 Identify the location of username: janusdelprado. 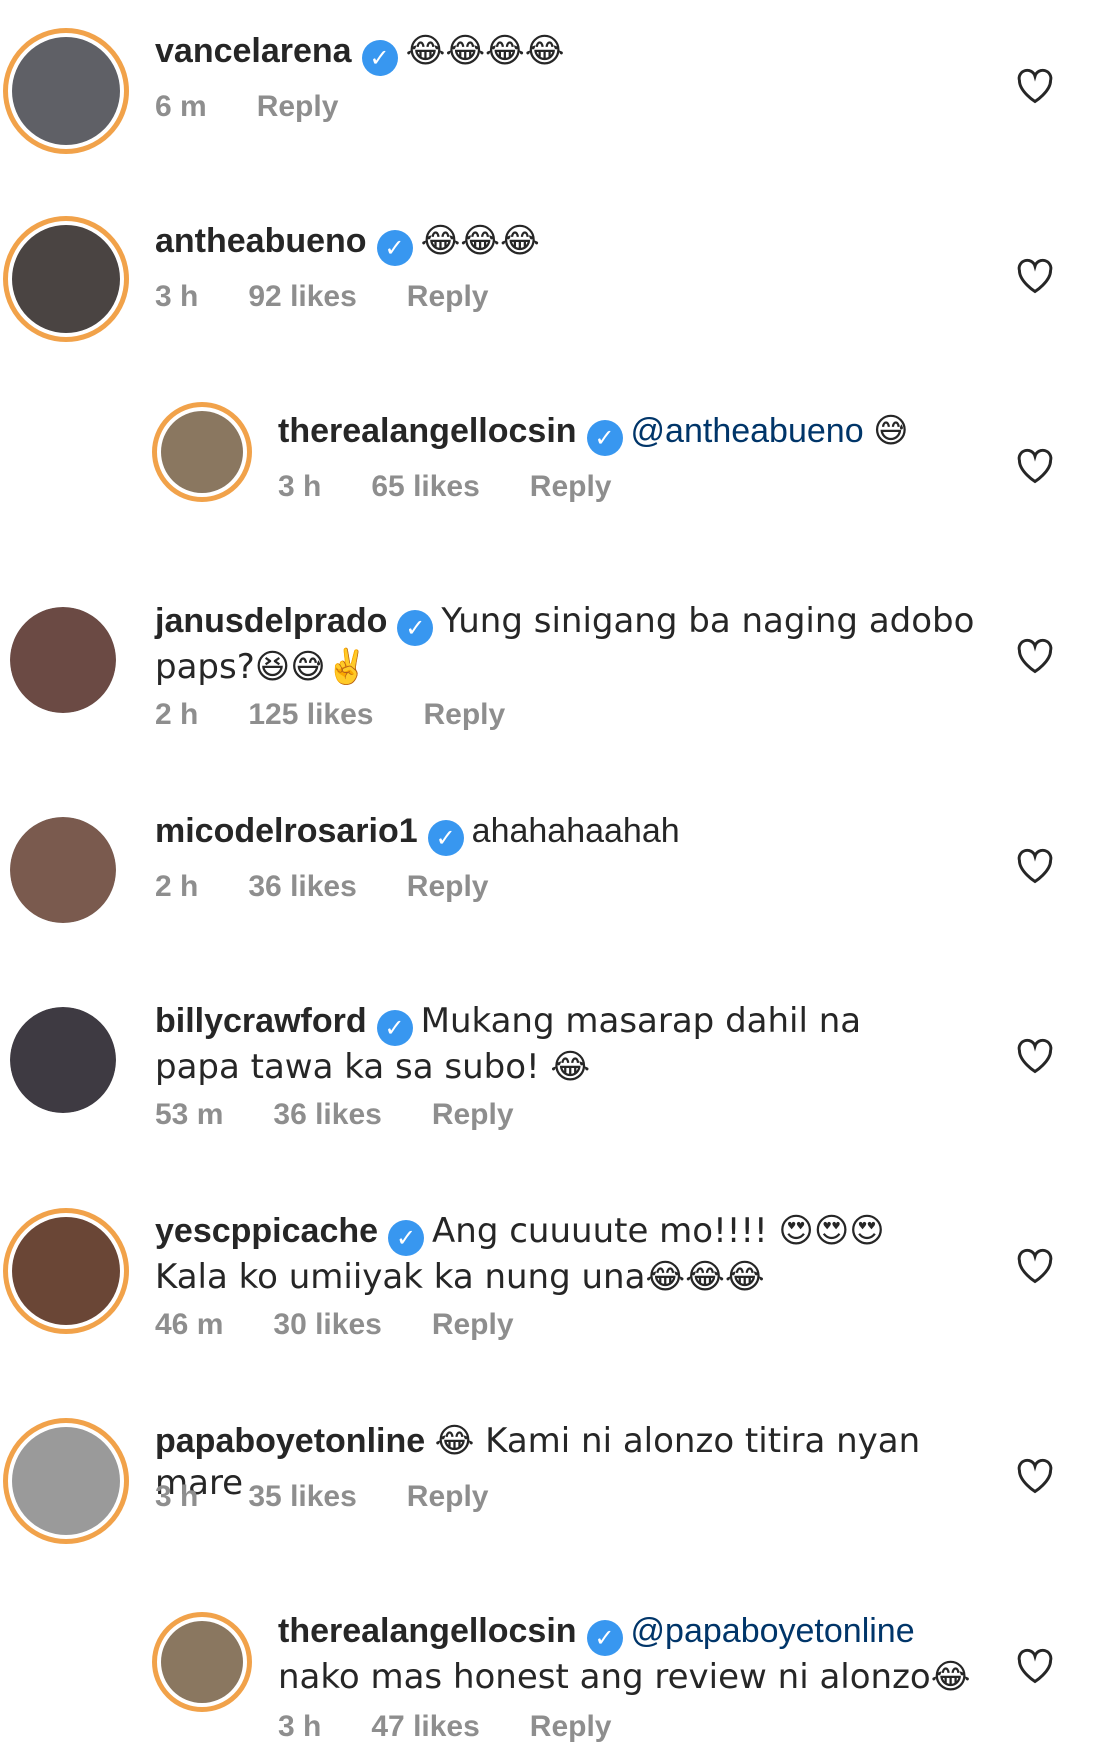
(271, 621).